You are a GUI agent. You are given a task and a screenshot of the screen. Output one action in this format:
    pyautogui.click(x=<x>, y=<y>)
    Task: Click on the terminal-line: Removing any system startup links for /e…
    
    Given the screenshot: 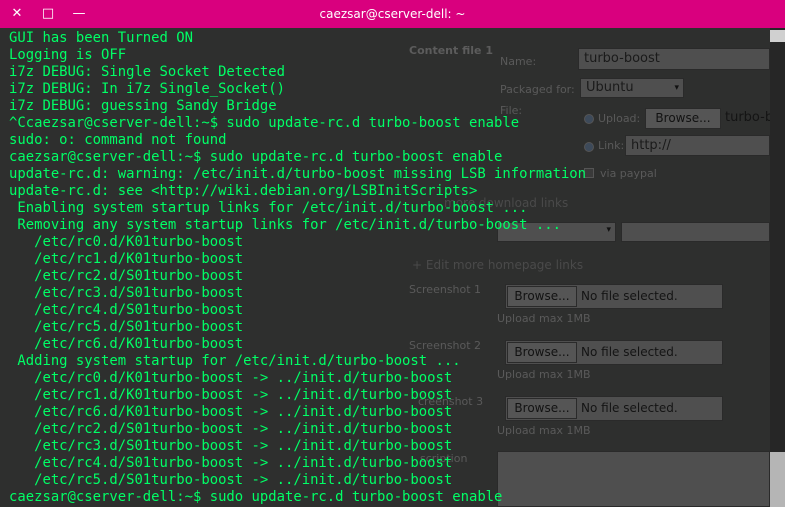 What is the action you would take?
    pyautogui.click(x=285, y=225)
    